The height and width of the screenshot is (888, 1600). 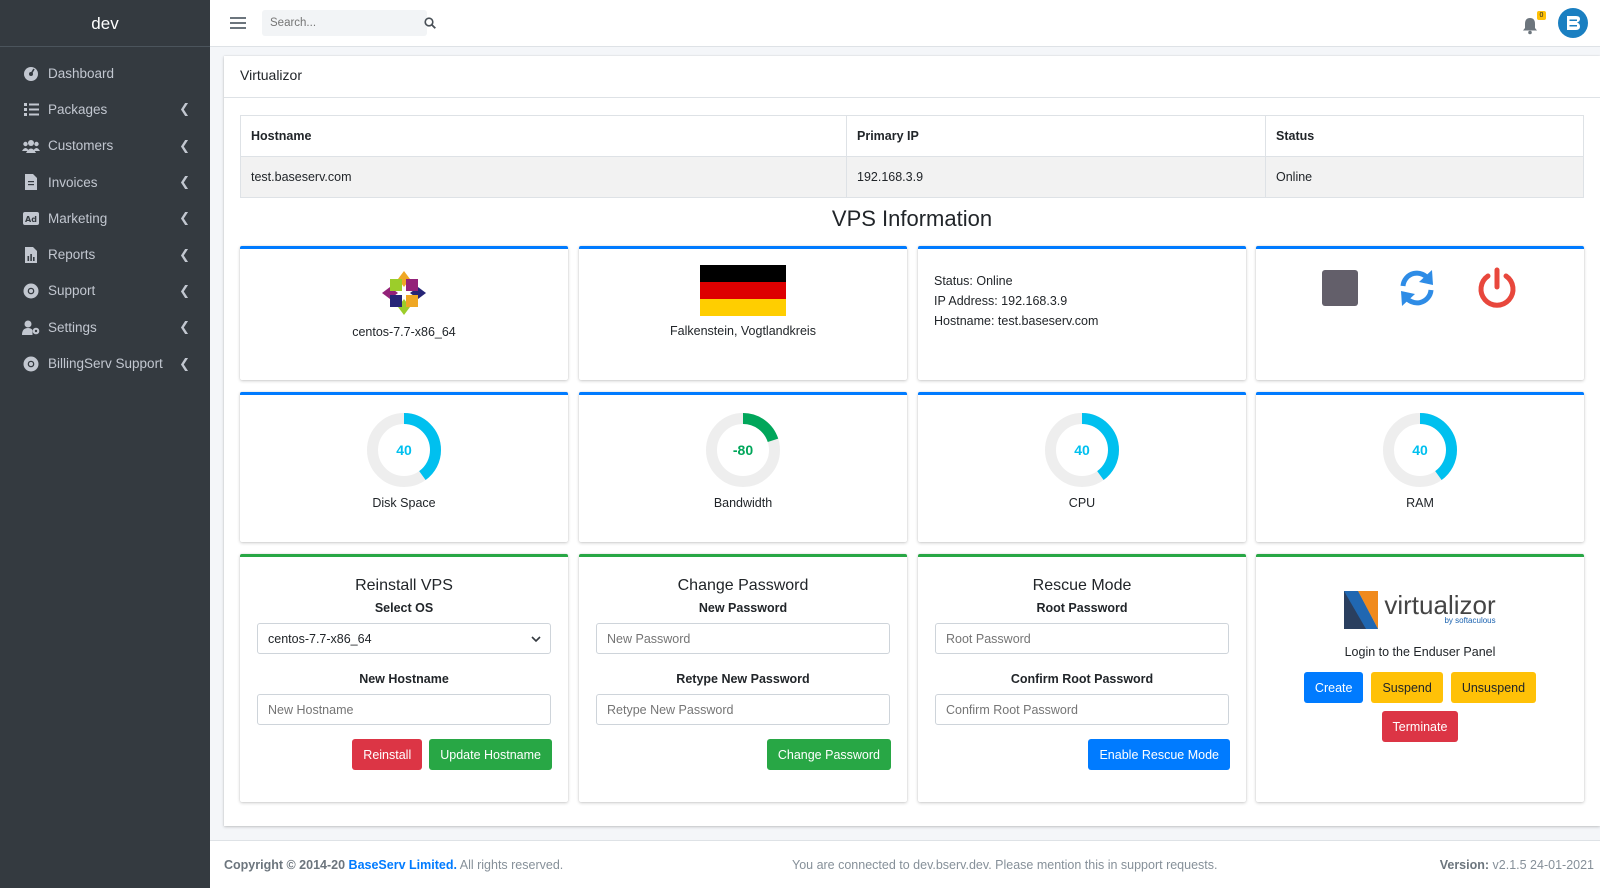 I want to click on virtualizor-logo-icon, so click(x=1361, y=610).